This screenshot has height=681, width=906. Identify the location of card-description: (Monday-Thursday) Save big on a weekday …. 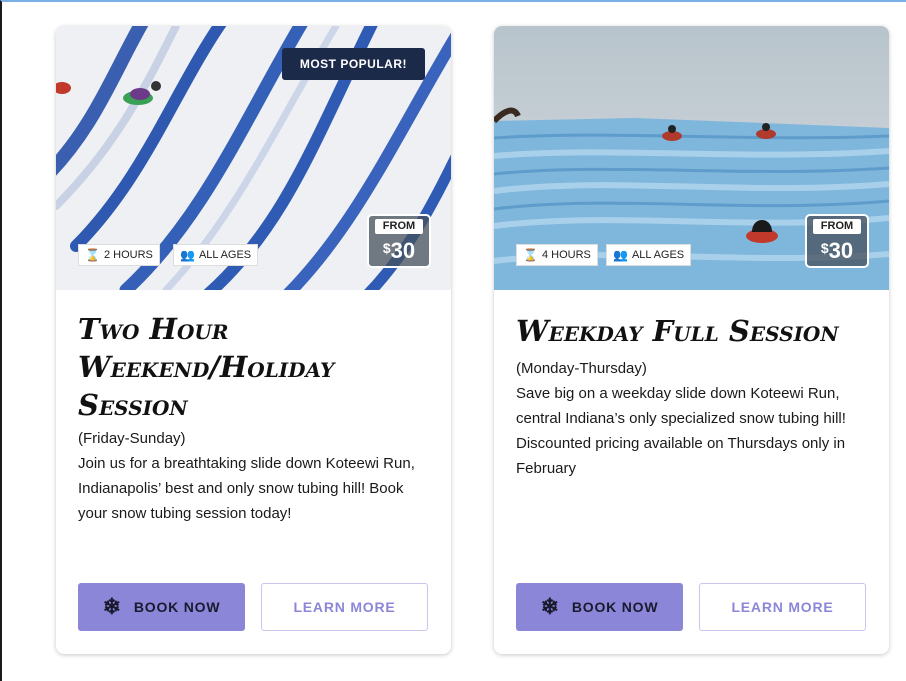
(691, 418).